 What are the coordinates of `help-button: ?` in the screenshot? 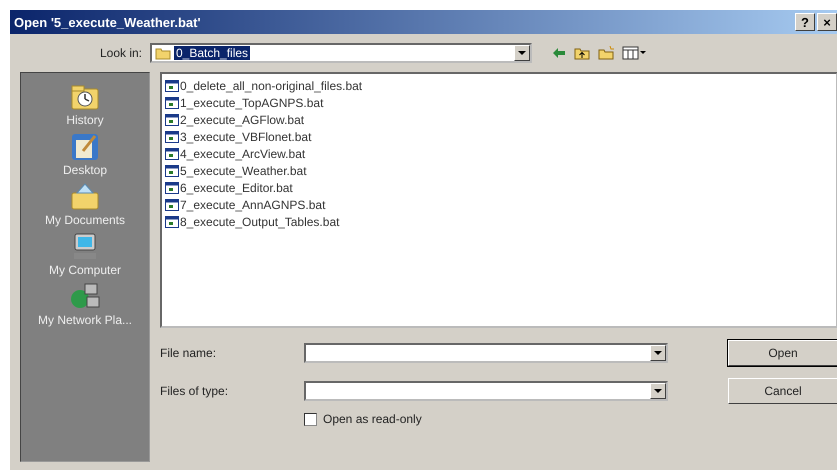 It's located at (805, 22).